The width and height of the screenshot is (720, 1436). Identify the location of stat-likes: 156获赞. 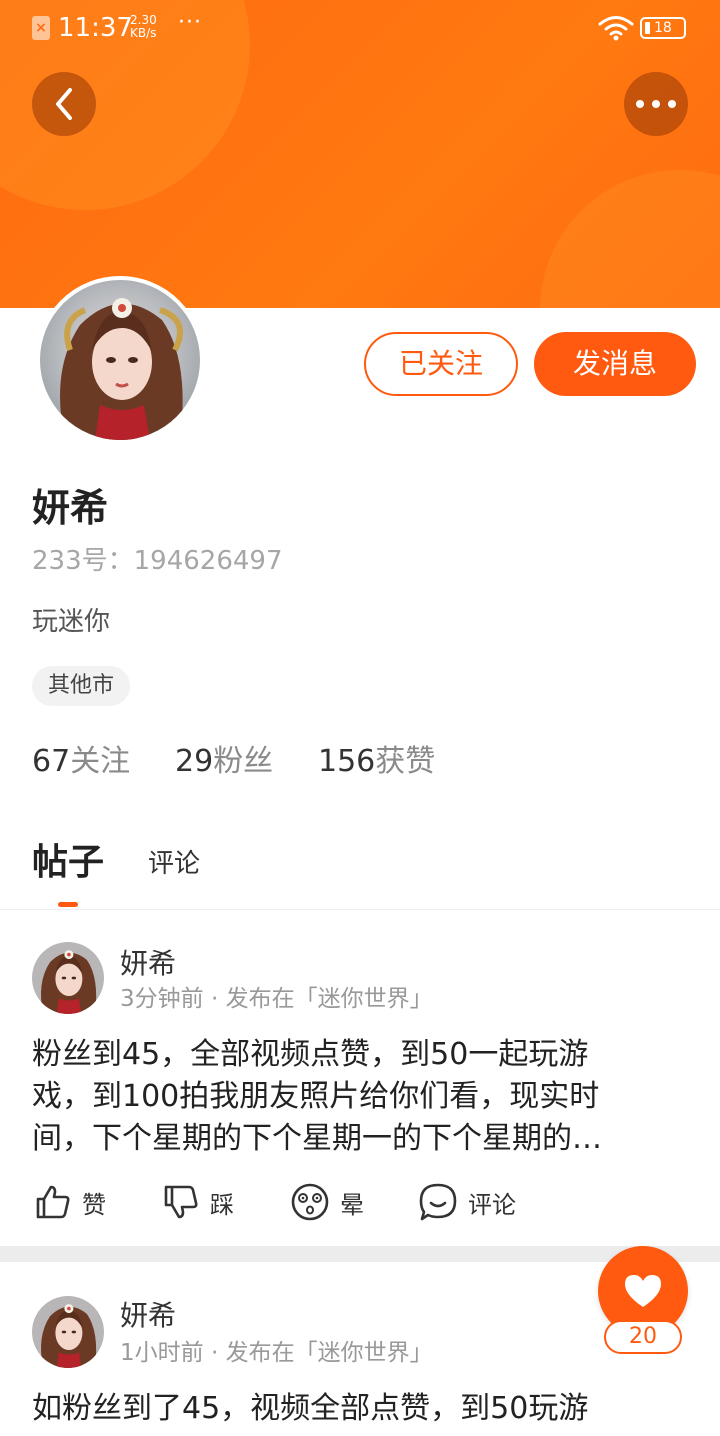
(376, 762).